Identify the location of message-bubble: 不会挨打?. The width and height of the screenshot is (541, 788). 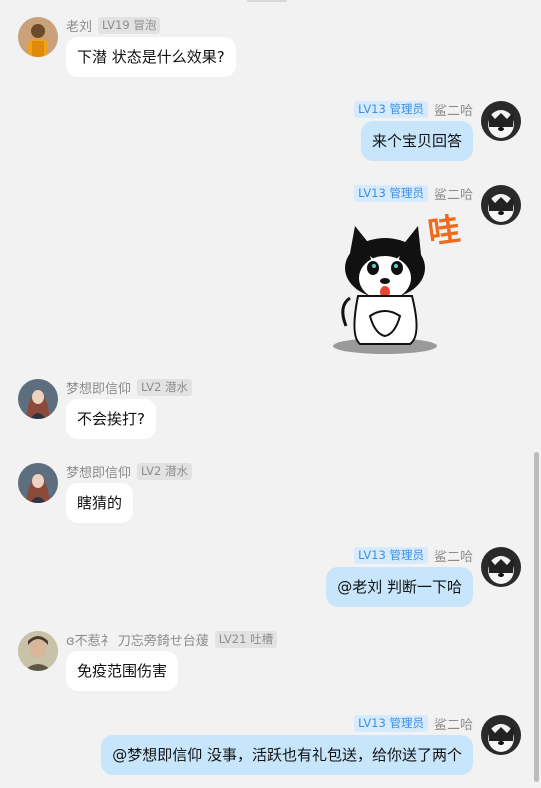
(111, 419).